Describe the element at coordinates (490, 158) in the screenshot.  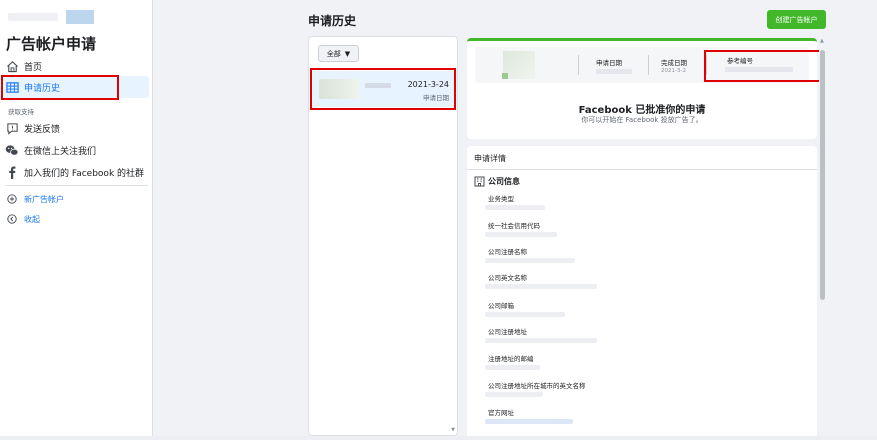
I see `details-heading: 申请详情` at that location.